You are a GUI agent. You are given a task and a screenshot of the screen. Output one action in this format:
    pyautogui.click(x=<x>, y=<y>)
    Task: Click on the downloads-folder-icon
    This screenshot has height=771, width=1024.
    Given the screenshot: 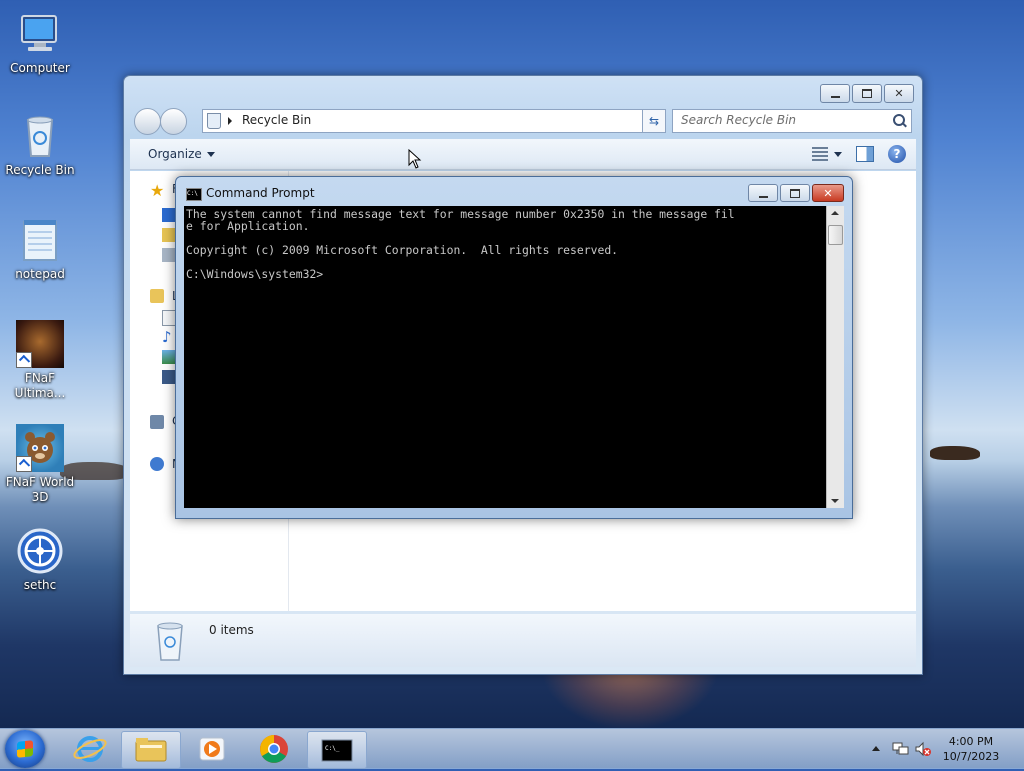 What is the action you would take?
    pyautogui.click(x=169, y=235)
    